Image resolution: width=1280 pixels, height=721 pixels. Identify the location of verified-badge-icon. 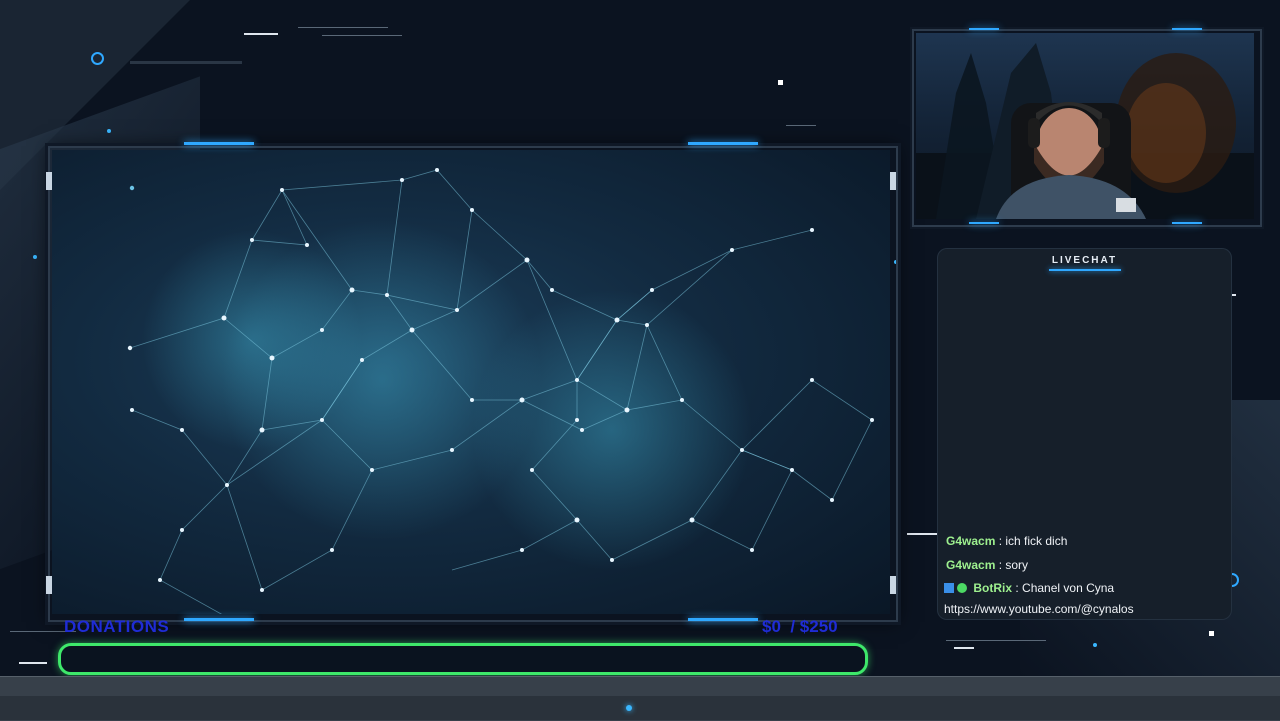
(962, 588).